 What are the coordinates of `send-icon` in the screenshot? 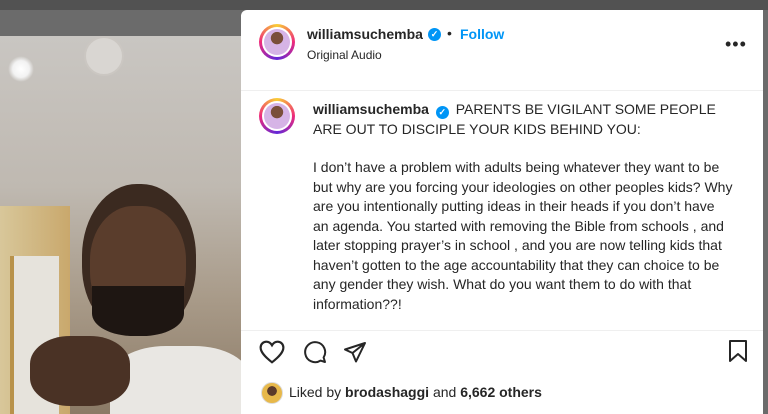 It's located at (355, 352).